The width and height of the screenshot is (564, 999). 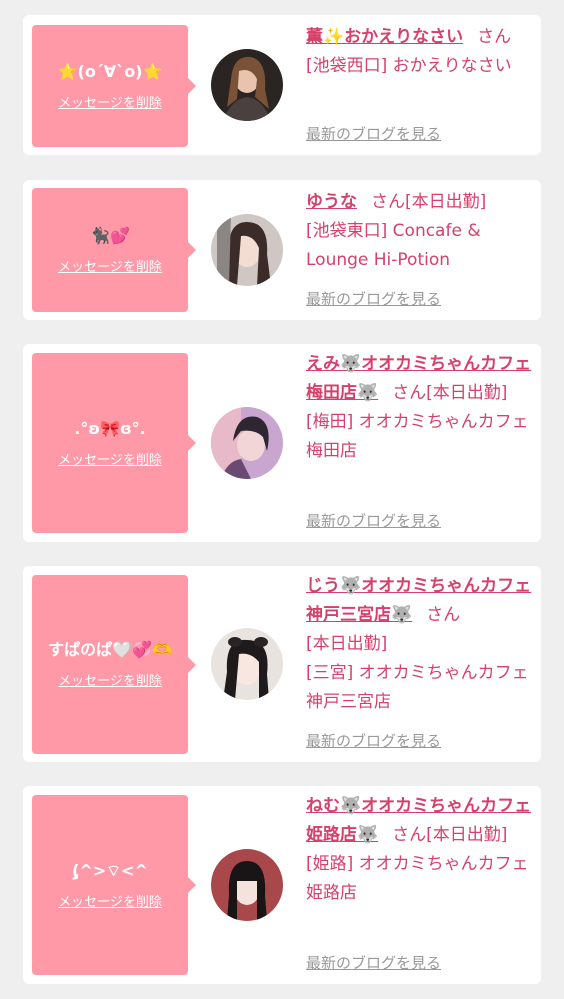 What do you see at coordinates (114, 443) in the screenshot?
I see `message-bubble: .°ʚ🎀ɞ°. メッセージを削除` at bounding box center [114, 443].